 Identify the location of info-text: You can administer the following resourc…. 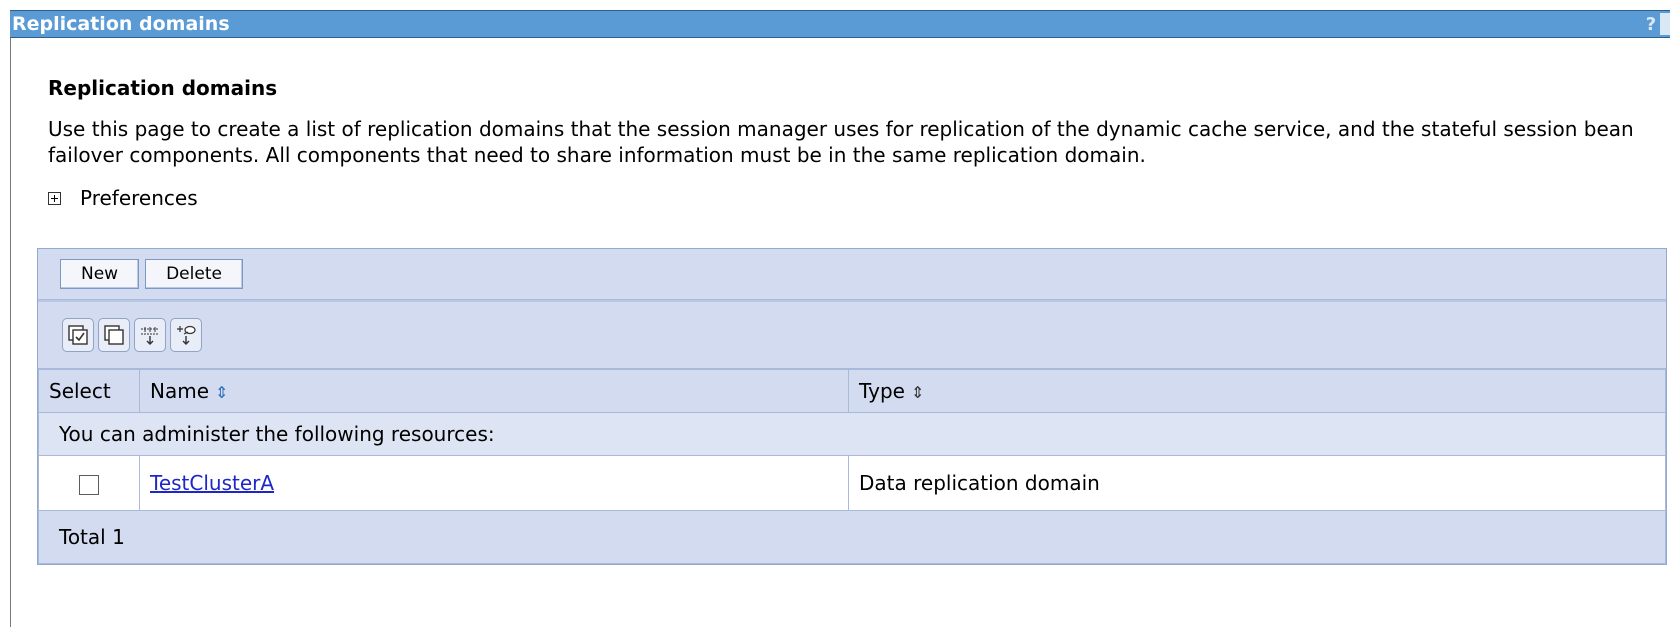
(852, 434).